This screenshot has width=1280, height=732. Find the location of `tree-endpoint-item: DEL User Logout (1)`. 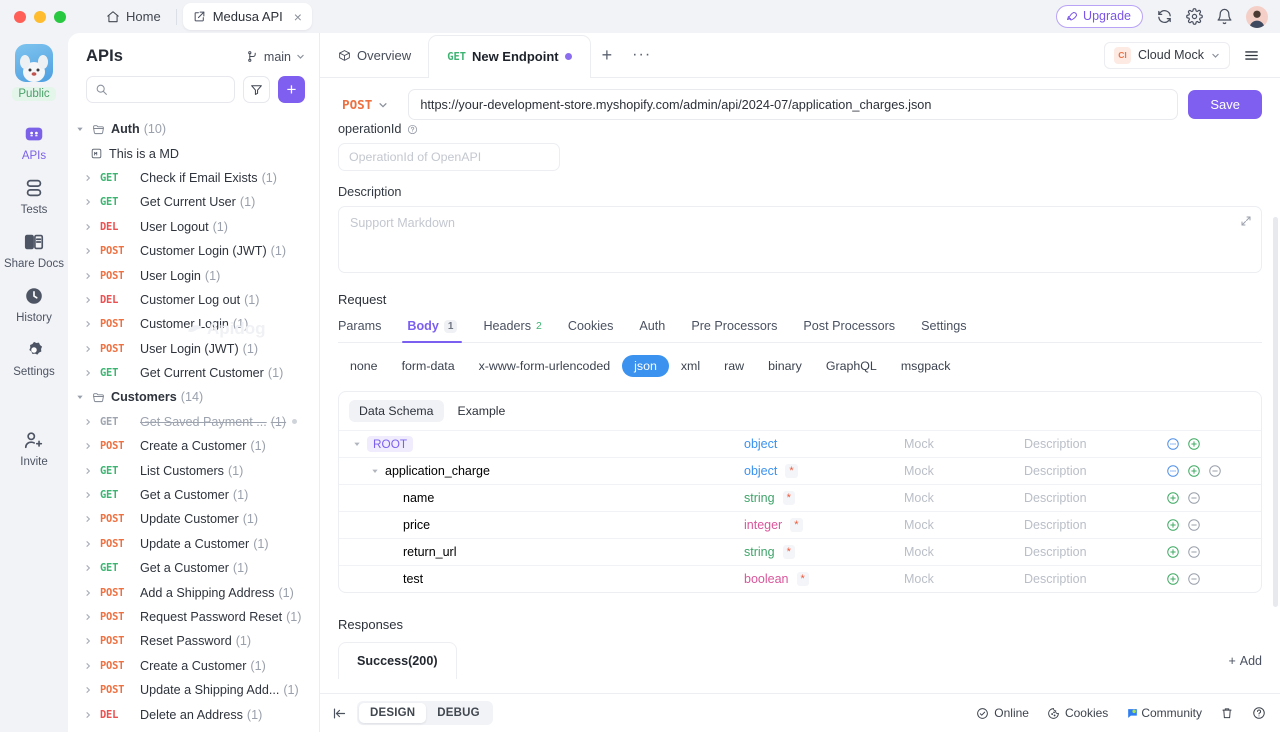

tree-endpoint-item: DEL User Logout (1) is located at coordinates (193, 227).